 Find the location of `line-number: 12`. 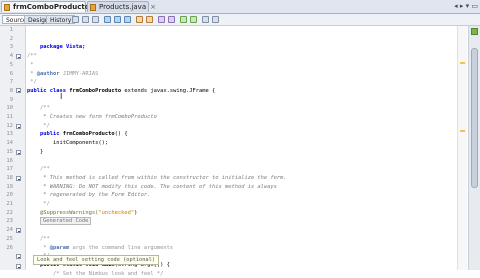

line-number: 12 is located at coordinates (9, 125).